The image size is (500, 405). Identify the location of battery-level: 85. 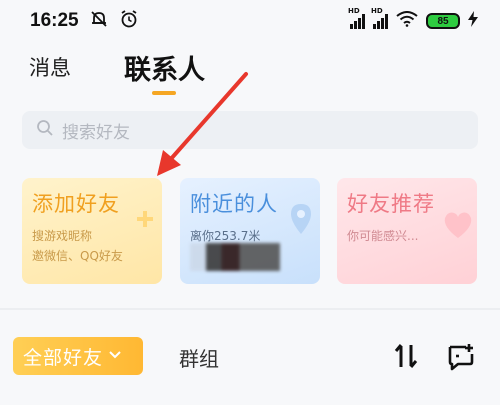
(443, 21).